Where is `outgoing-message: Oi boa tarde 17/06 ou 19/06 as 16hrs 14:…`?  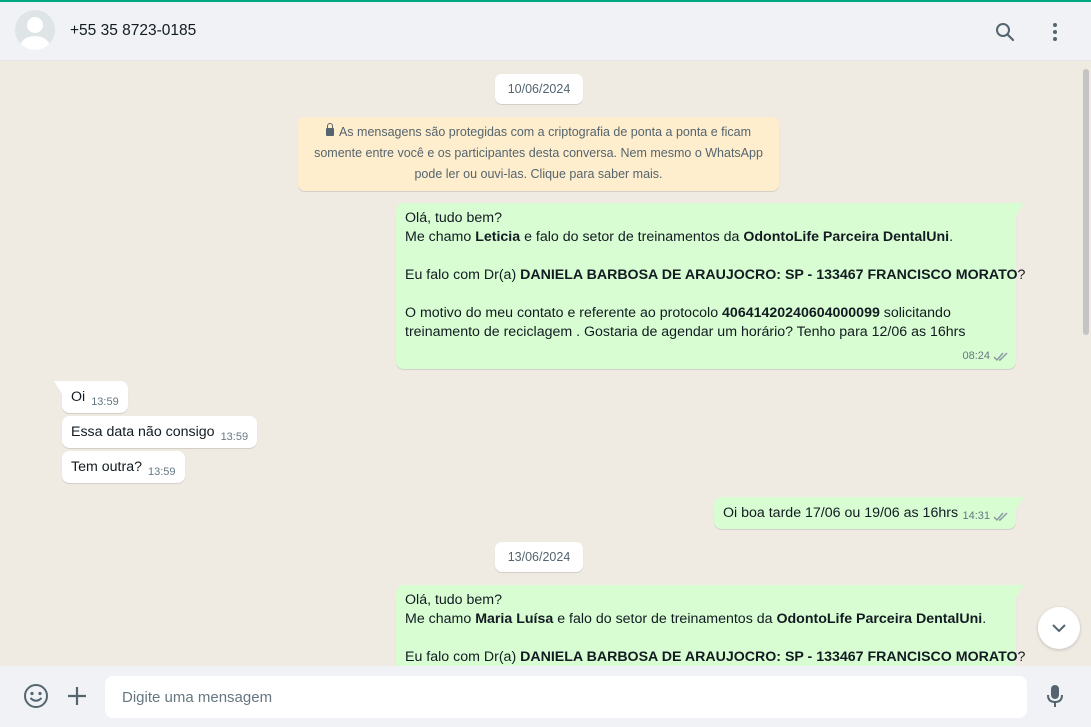 outgoing-message: Oi boa tarde 17/06 ou 19/06 as 16hrs 14:… is located at coordinates (869, 513).